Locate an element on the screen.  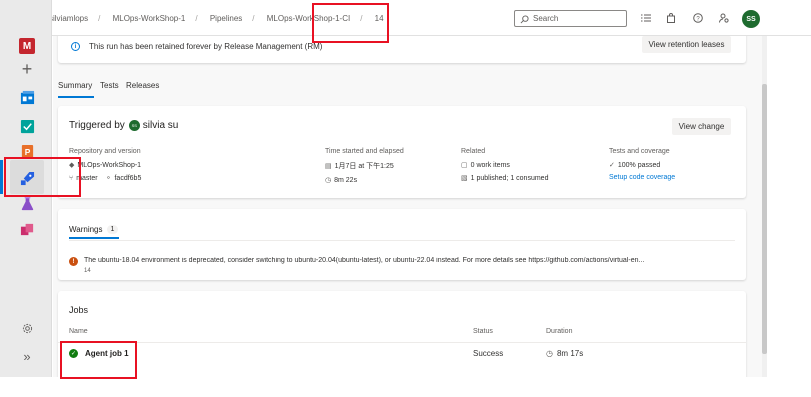
tests-header: Tests and coverage is located at coordinates (639, 151).